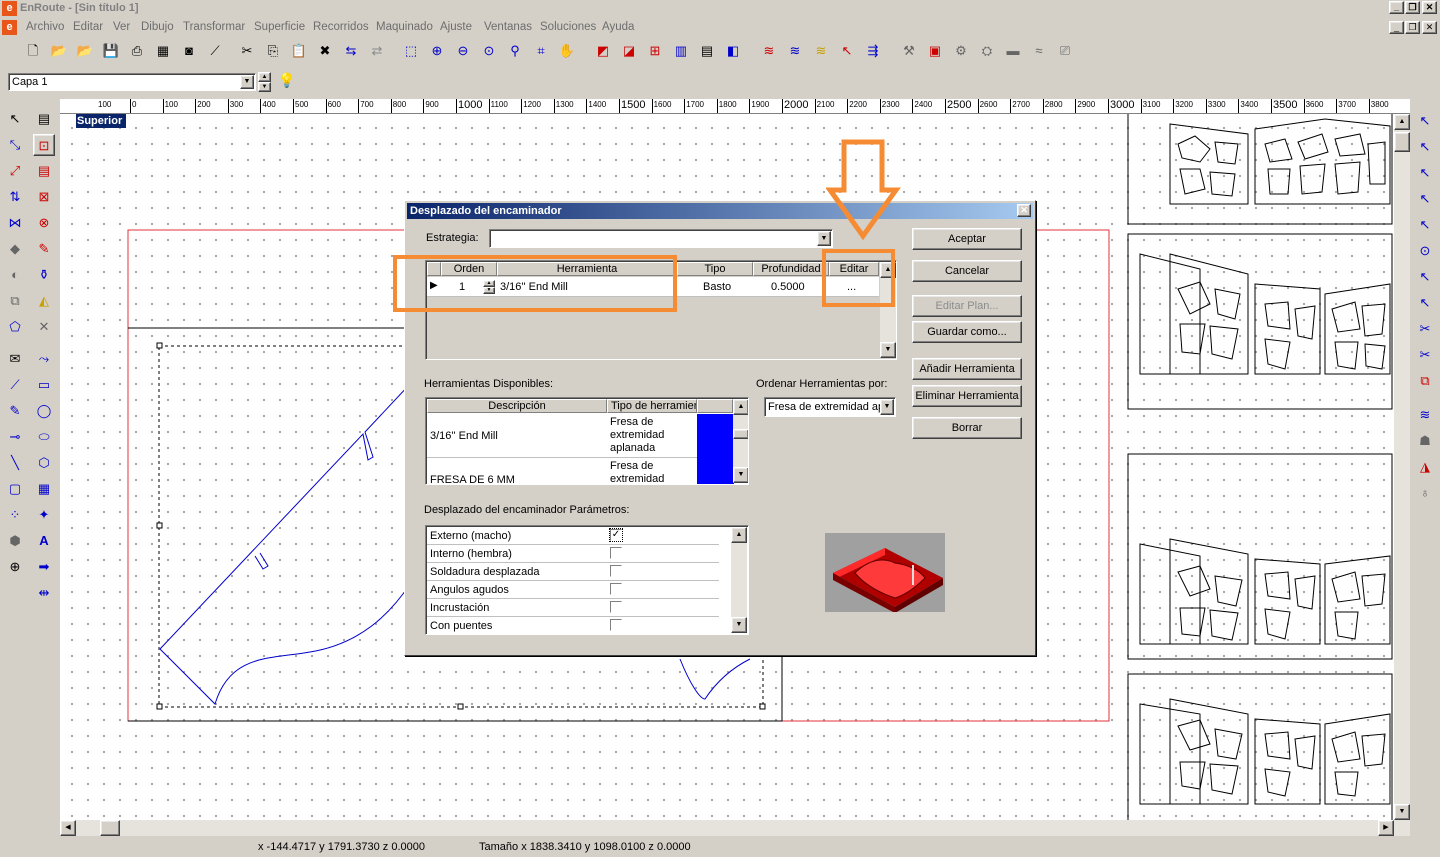  Describe the element at coordinates (1386, 828) in the screenshot. I see `scroll-right-icon: ▶` at that location.